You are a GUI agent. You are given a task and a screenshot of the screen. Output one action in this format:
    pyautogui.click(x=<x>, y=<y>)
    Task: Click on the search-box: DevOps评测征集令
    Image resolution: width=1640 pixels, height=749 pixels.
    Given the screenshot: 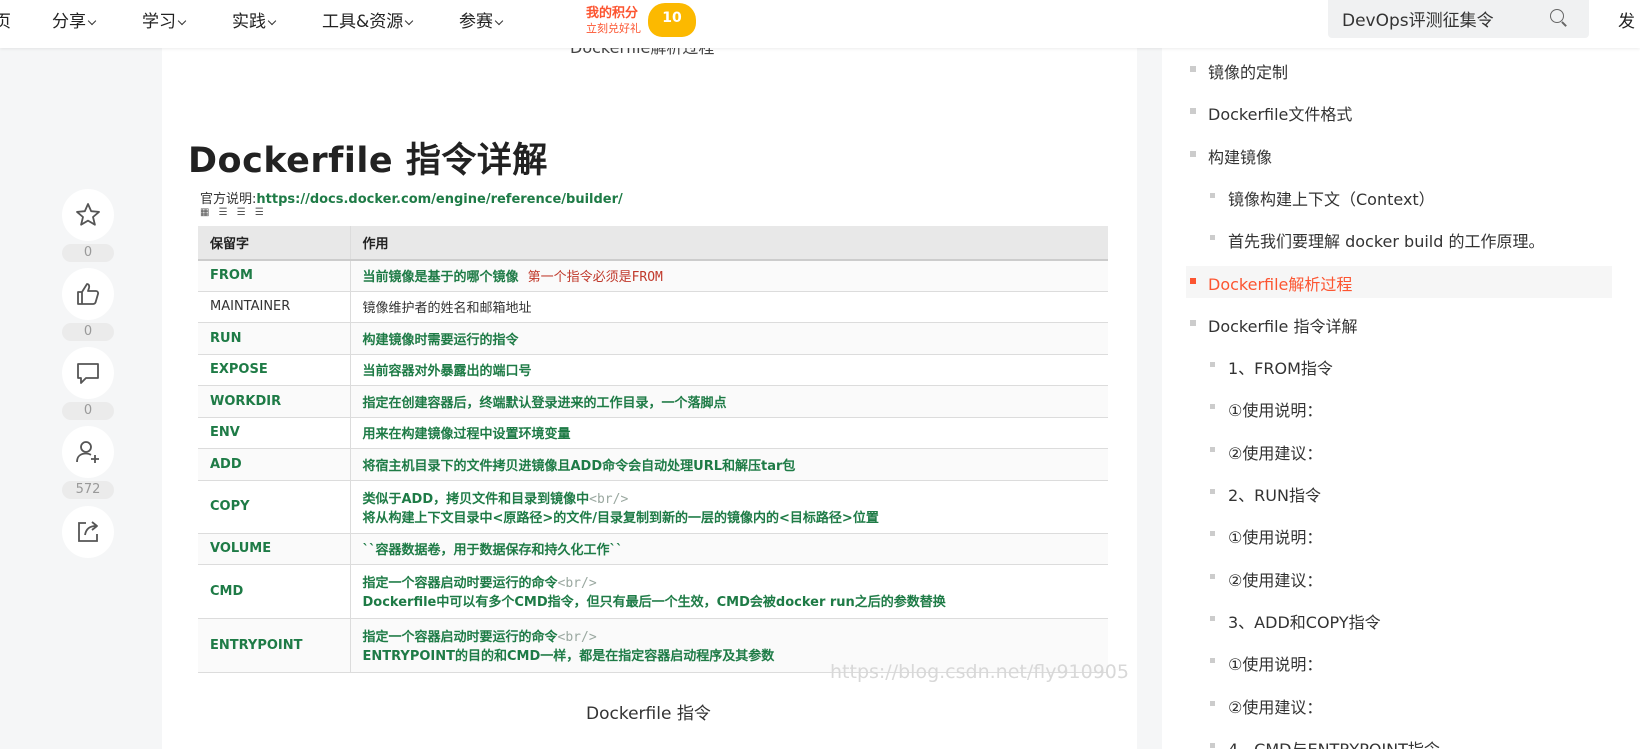 What is the action you would take?
    pyautogui.click(x=1458, y=19)
    